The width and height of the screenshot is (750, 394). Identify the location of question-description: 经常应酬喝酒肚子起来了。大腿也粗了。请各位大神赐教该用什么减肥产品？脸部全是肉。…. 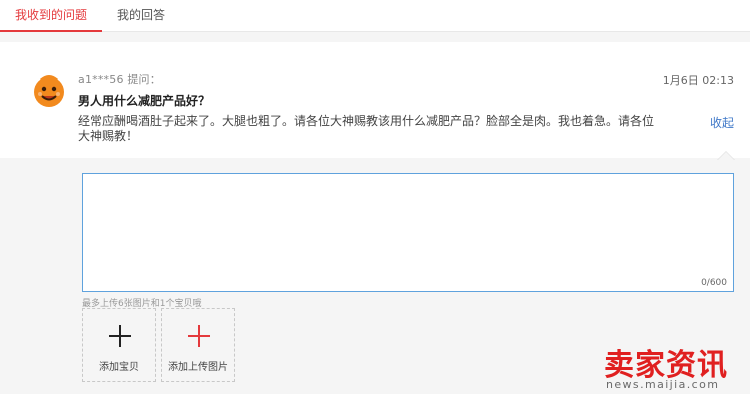
(366, 128).